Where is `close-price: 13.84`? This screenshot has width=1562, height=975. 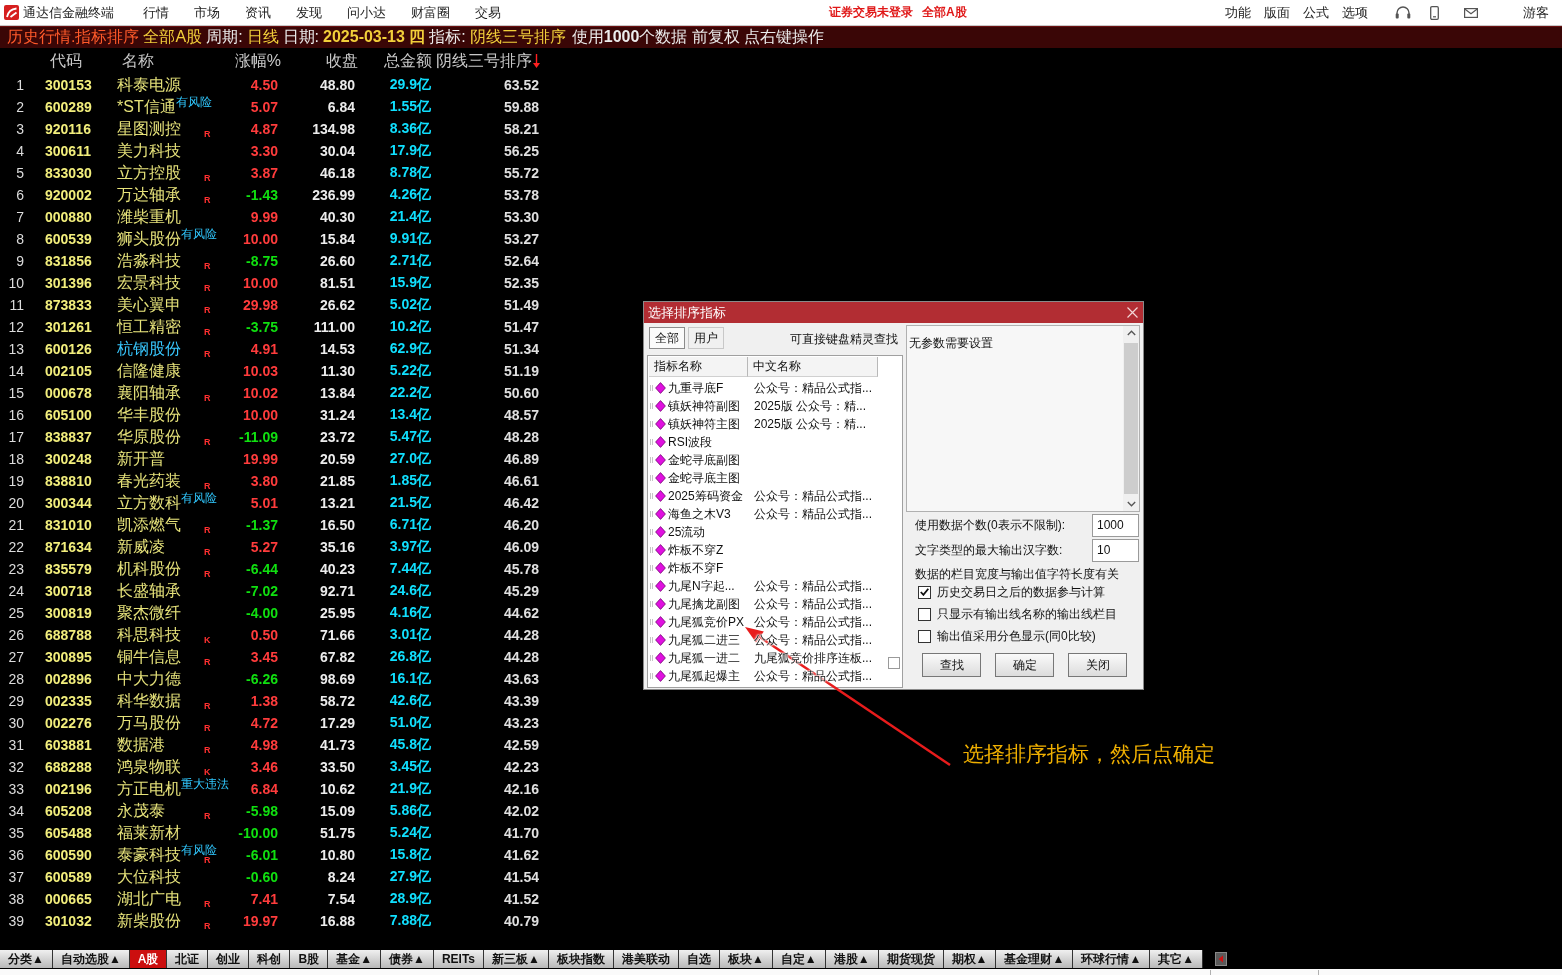
close-price: 13.84 is located at coordinates (337, 393).